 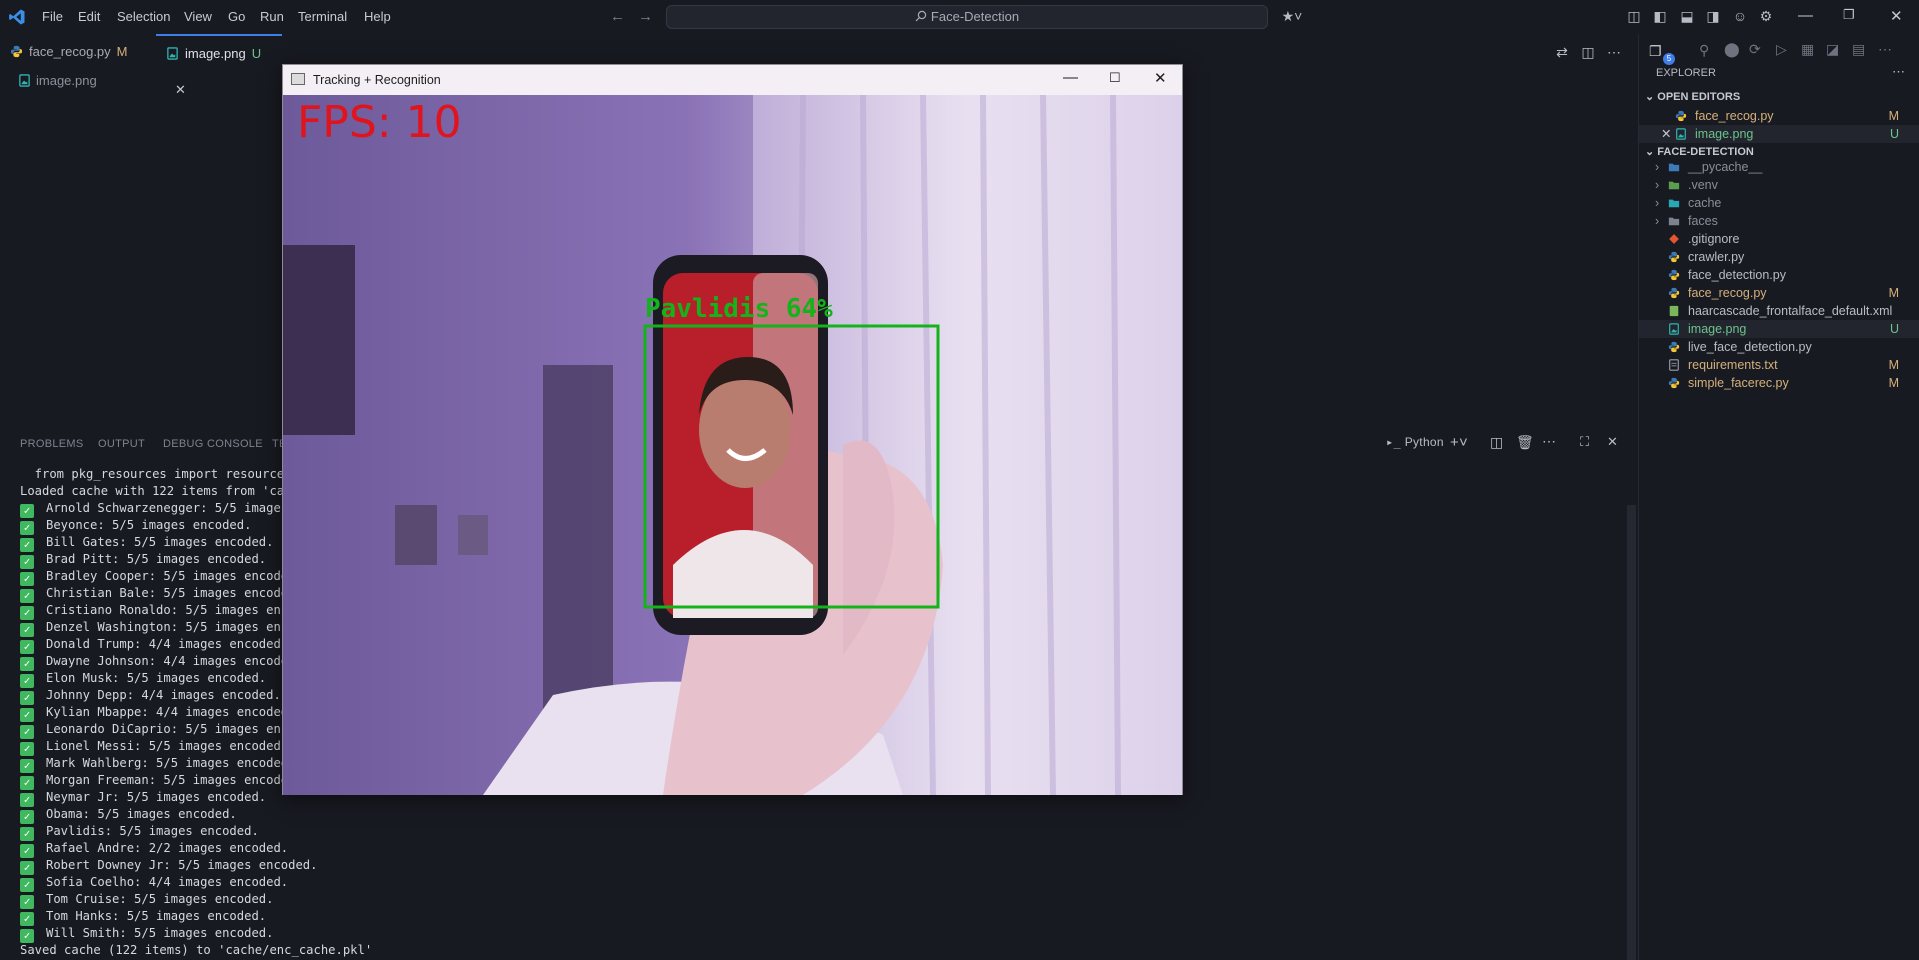 What do you see at coordinates (732, 80) in the screenshot?
I see `cv-window-titlebar: Tracking + Recognition — ☐ ✕` at bounding box center [732, 80].